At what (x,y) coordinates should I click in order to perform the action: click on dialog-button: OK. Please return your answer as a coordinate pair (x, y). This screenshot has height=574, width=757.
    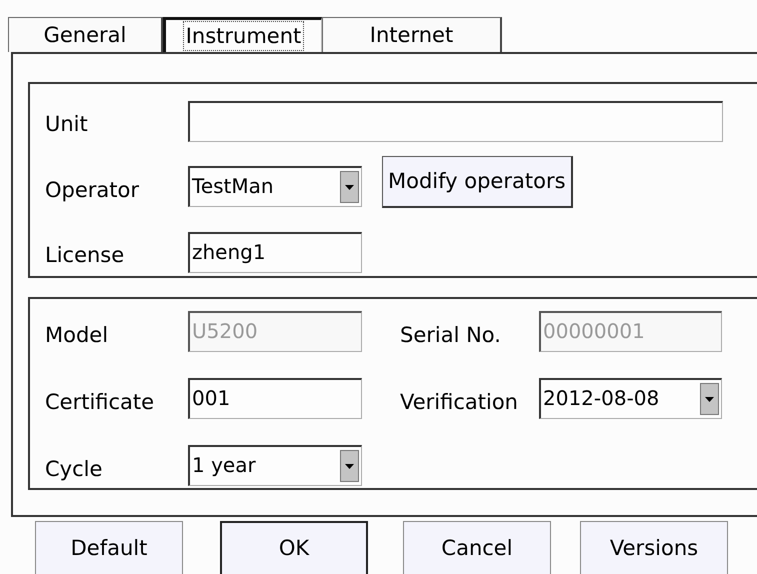
    Looking at the image, I should click on (294, 547).